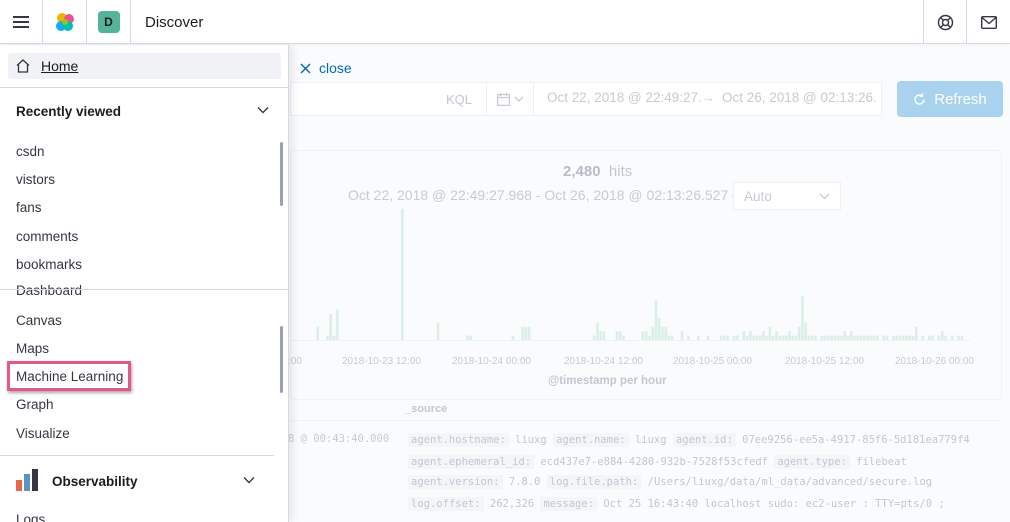 This screenshot has width=1010, height=522. I want to click on mail-icon, so click(988, 22).